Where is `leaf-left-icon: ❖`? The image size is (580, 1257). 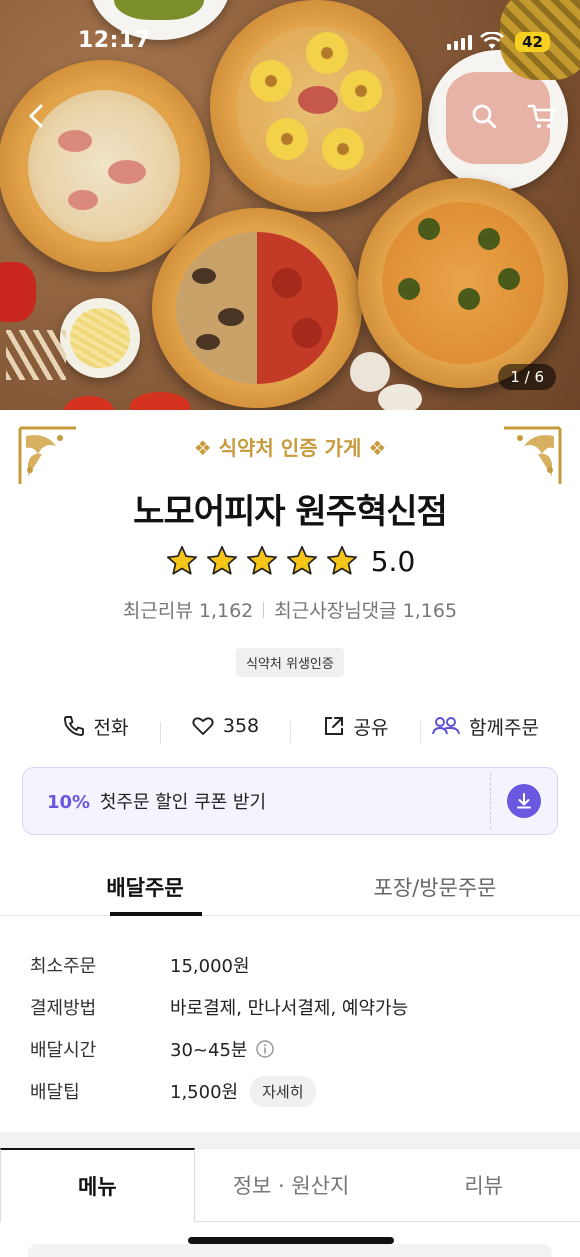
leaf-left-icon: ❖ is located at coordinates (202, 448).